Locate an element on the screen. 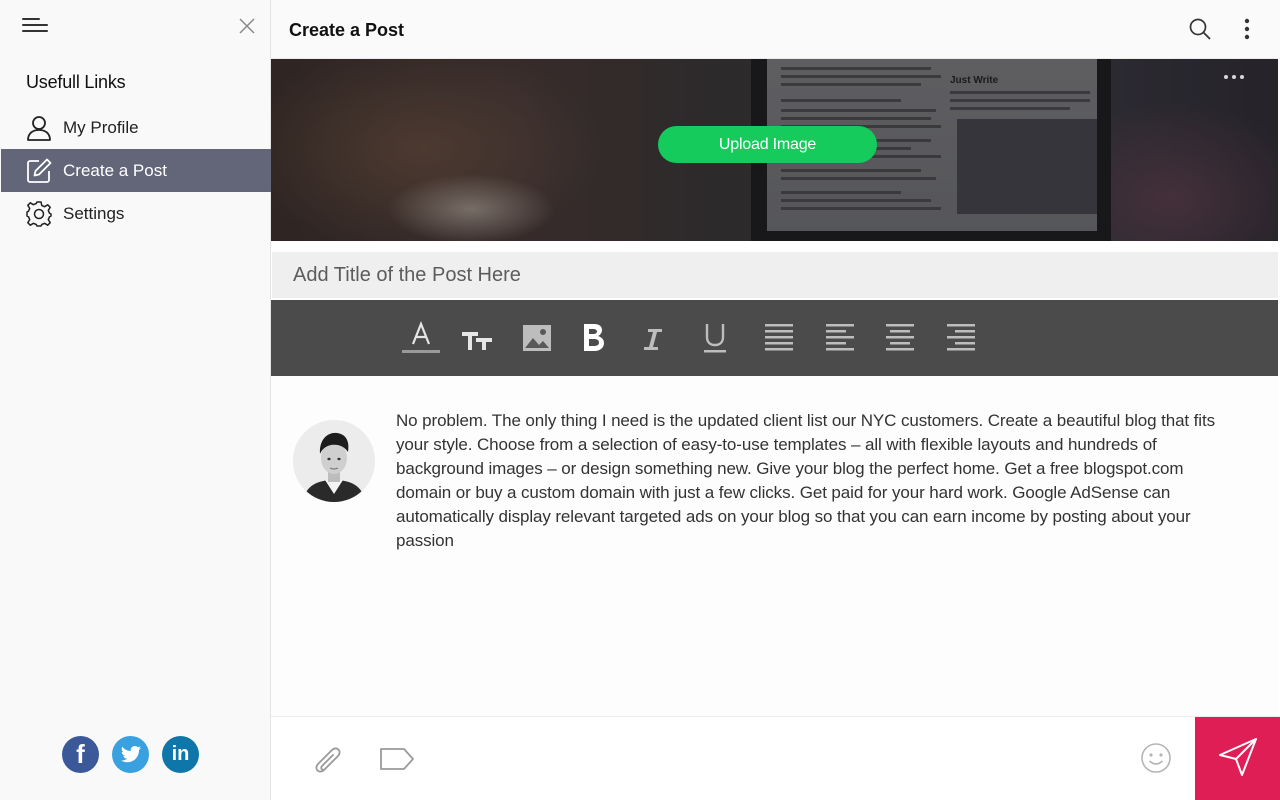 Image resolution: width=1280 pixels, height=800 pixels. more-vertical-icon is located at coordinates (1247, 29).